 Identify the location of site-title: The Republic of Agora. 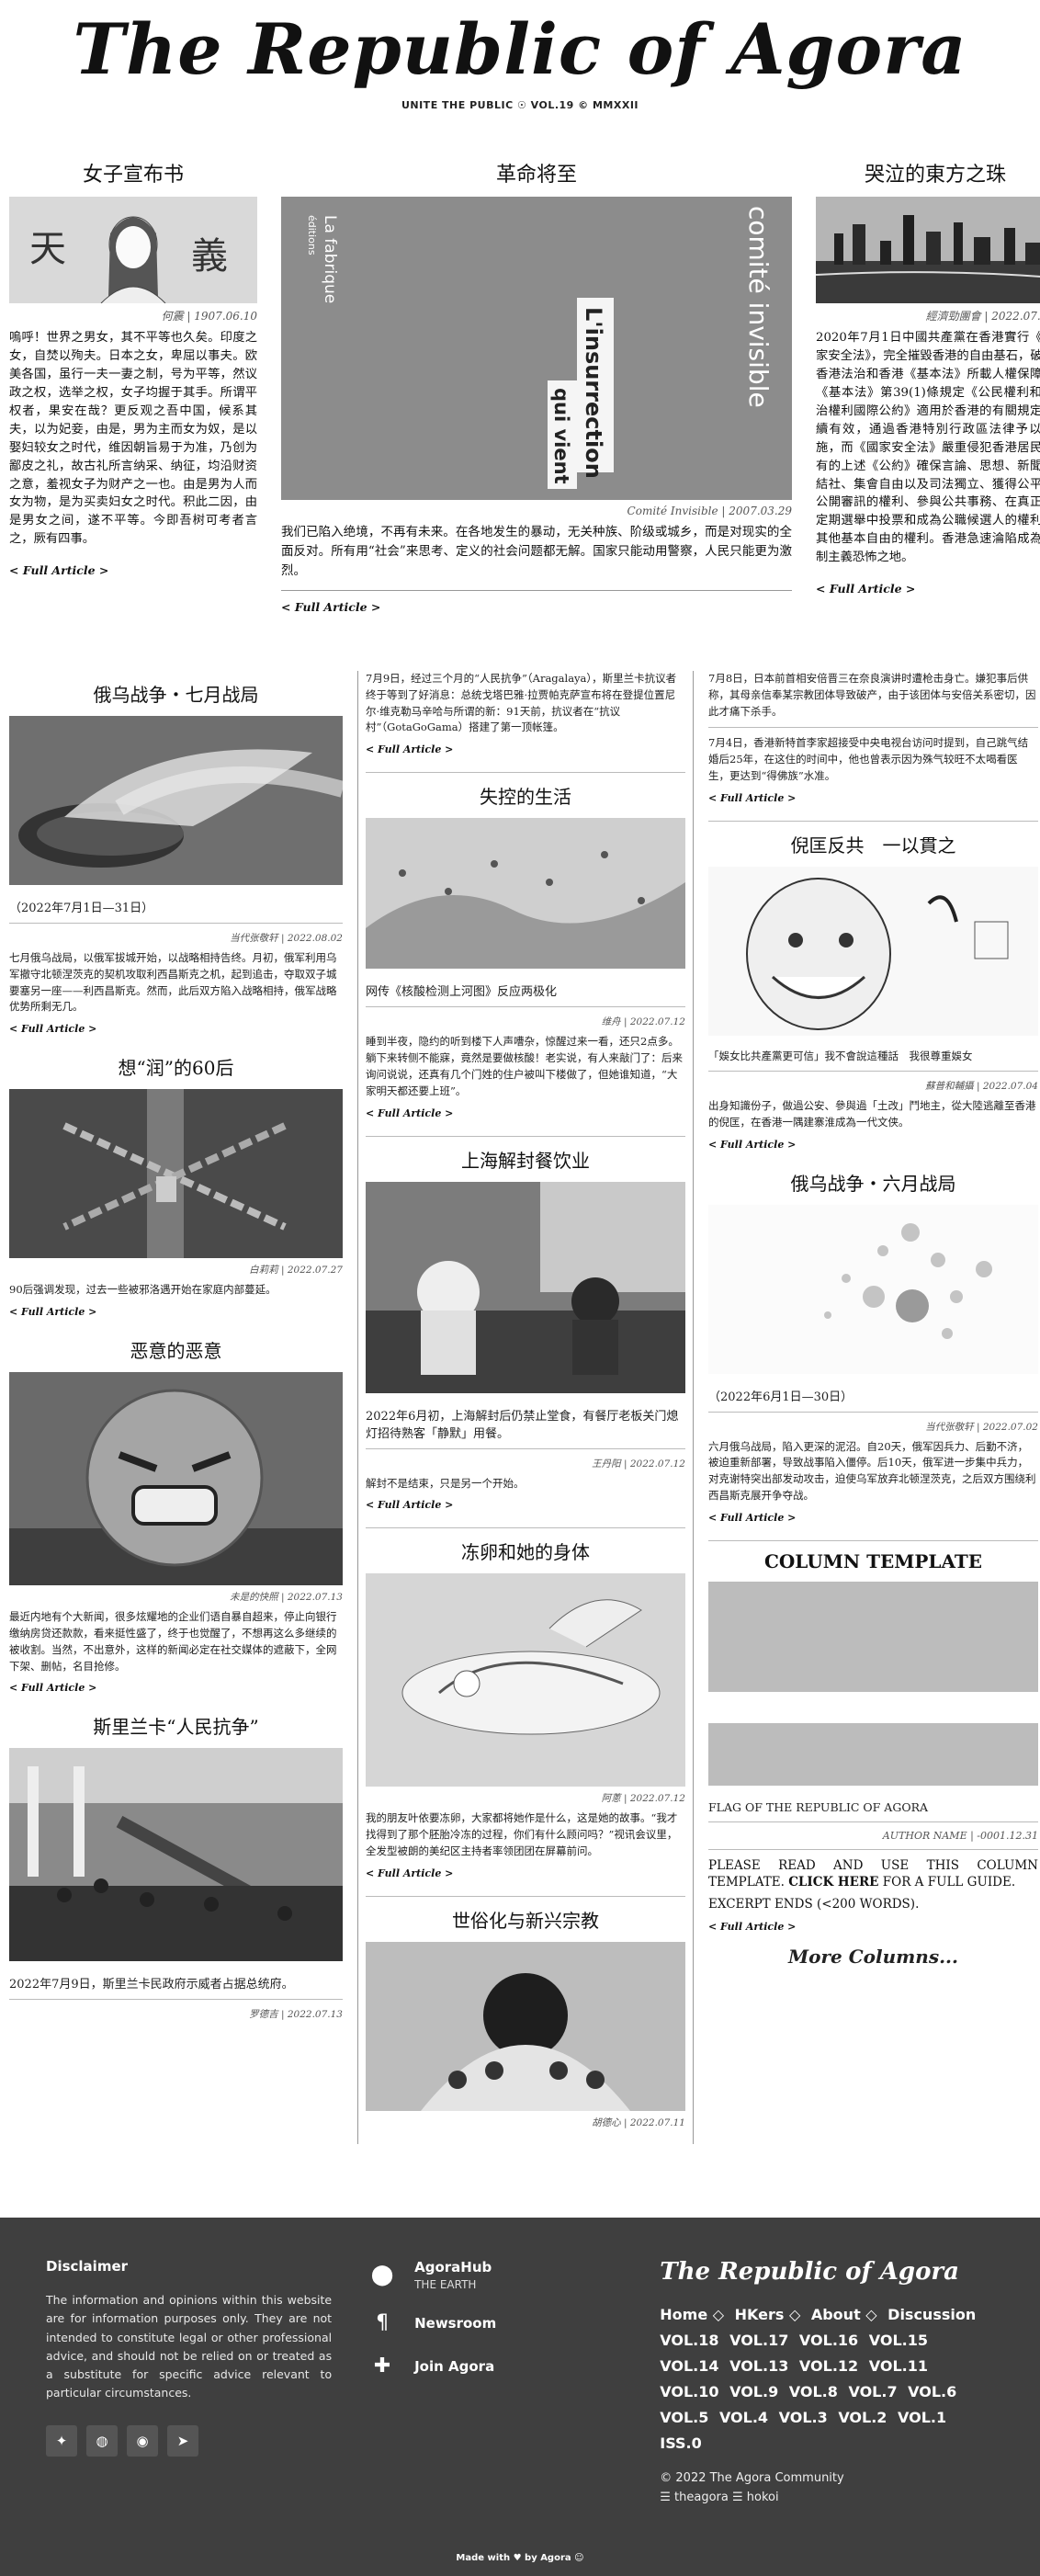
(520, 49).